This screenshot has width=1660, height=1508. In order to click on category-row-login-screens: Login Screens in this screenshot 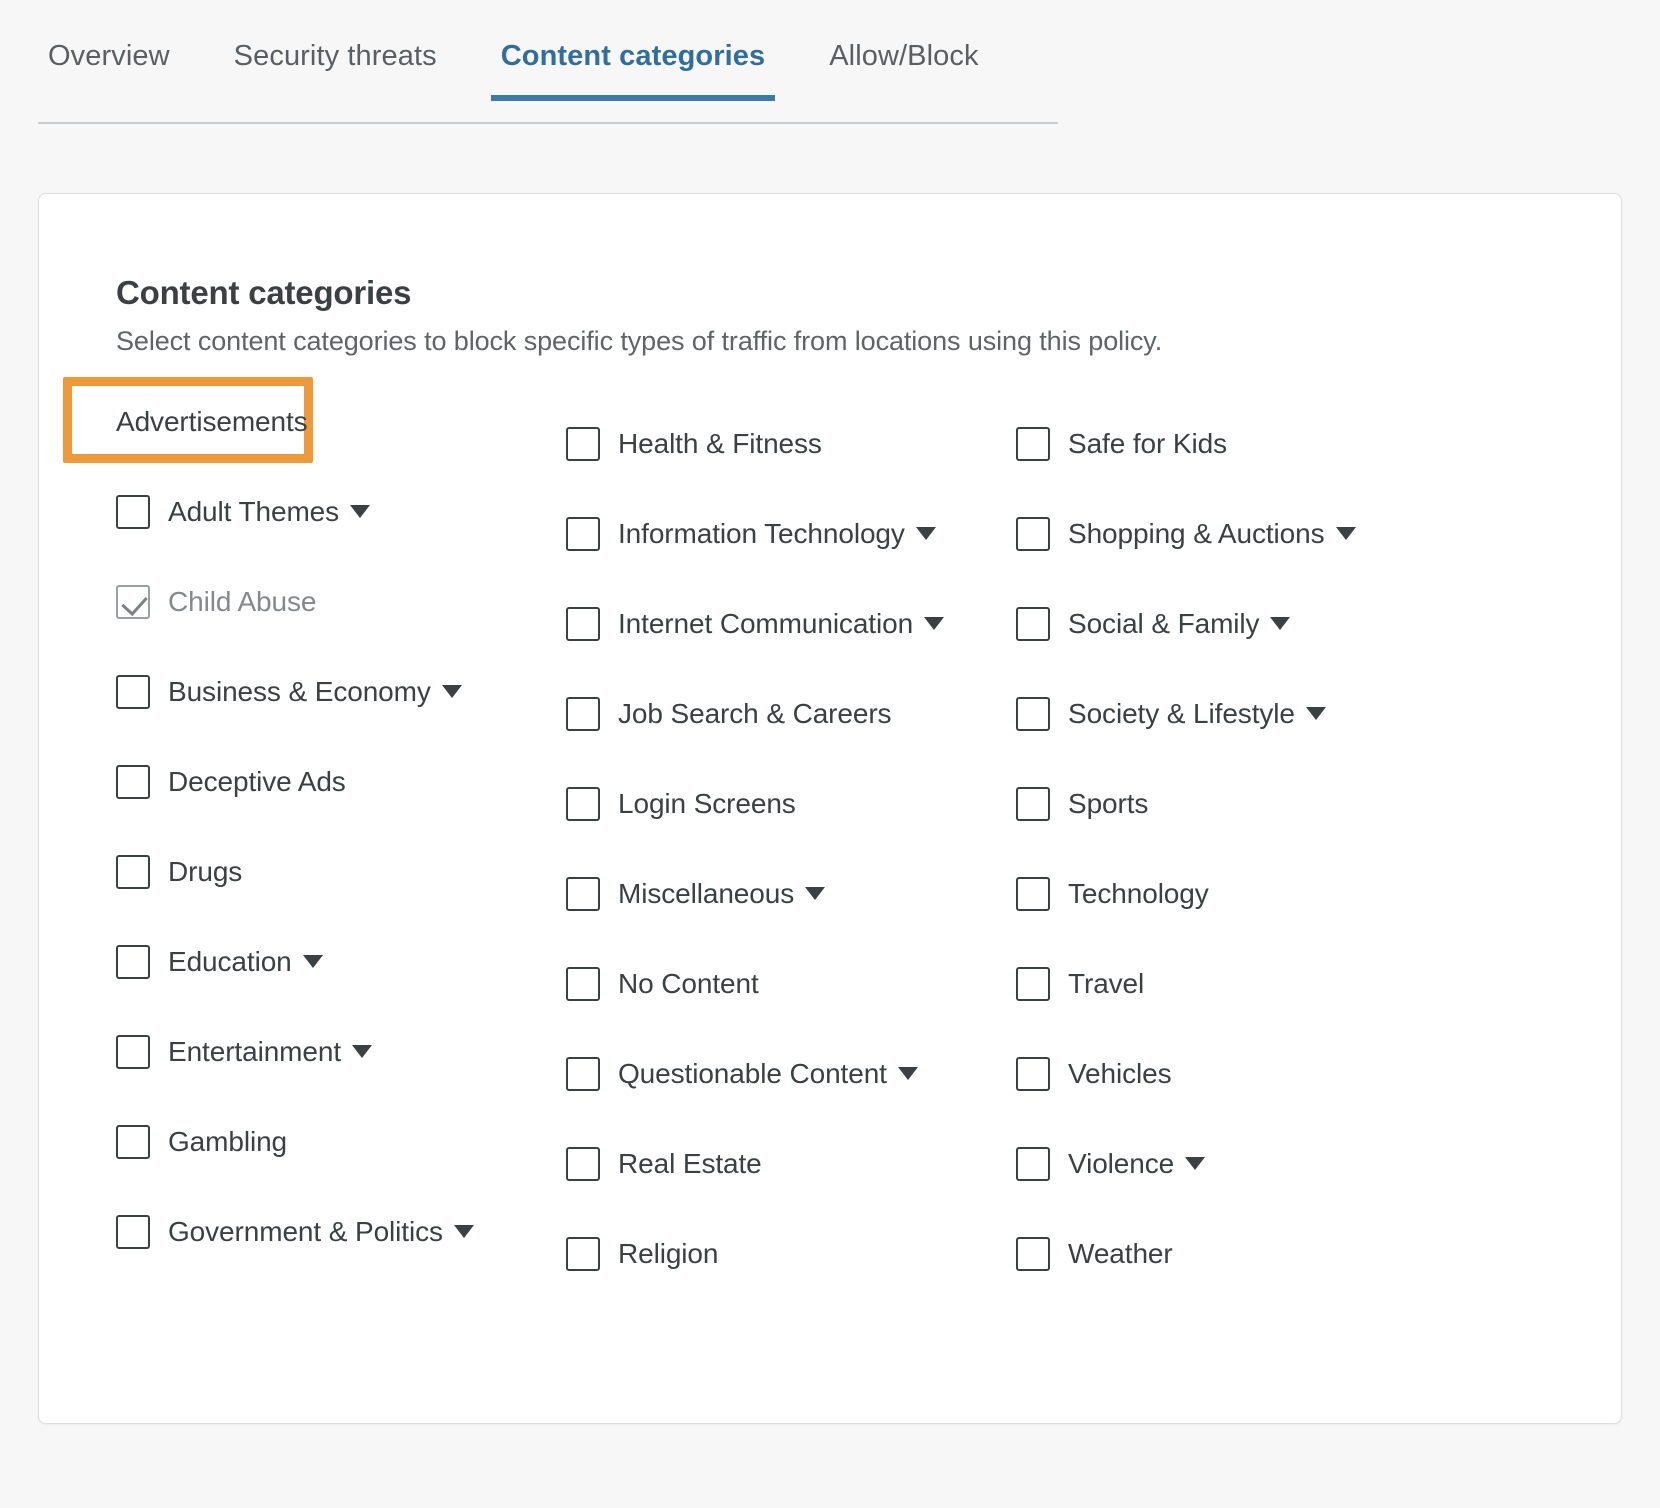, I will do `click(791, 804)`.